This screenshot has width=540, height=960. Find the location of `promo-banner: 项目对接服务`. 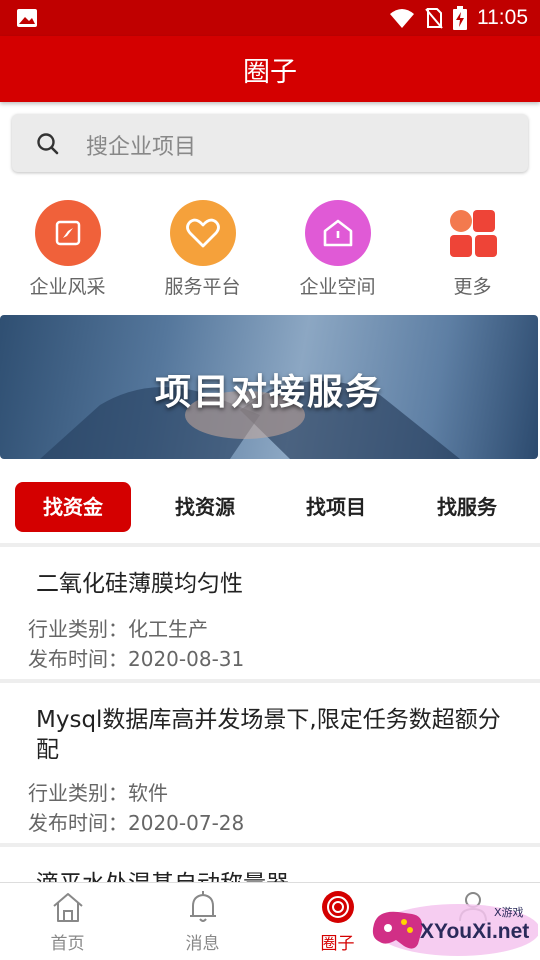

promo-banner: 项目对接服务 is located at coordinates (269, 387).